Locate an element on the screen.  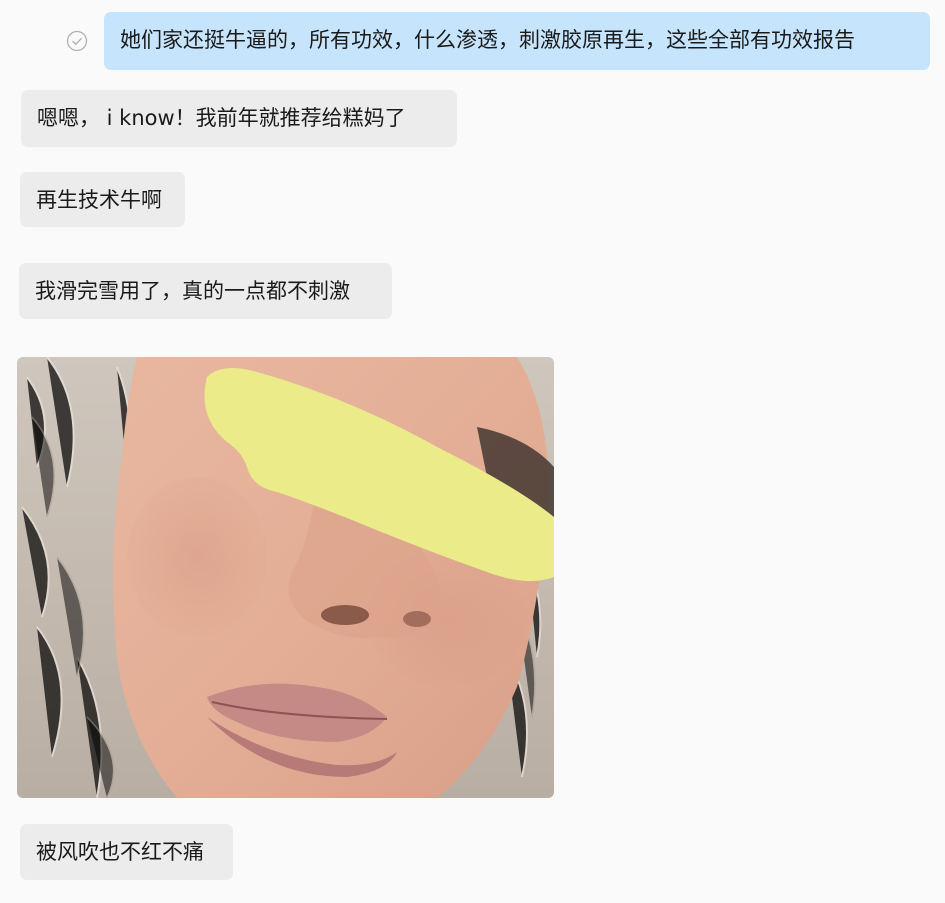
incoming-message-bubble: 嗯嗯， i know！我前年就推荐给糕妈了 is located at coordinates (239, 118).